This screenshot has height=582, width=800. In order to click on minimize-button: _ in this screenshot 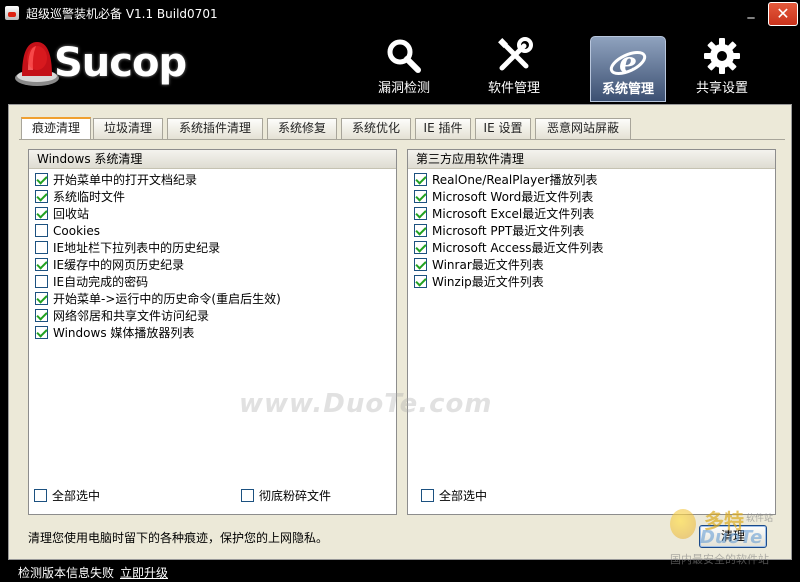, I will do `click(751, 13)`.